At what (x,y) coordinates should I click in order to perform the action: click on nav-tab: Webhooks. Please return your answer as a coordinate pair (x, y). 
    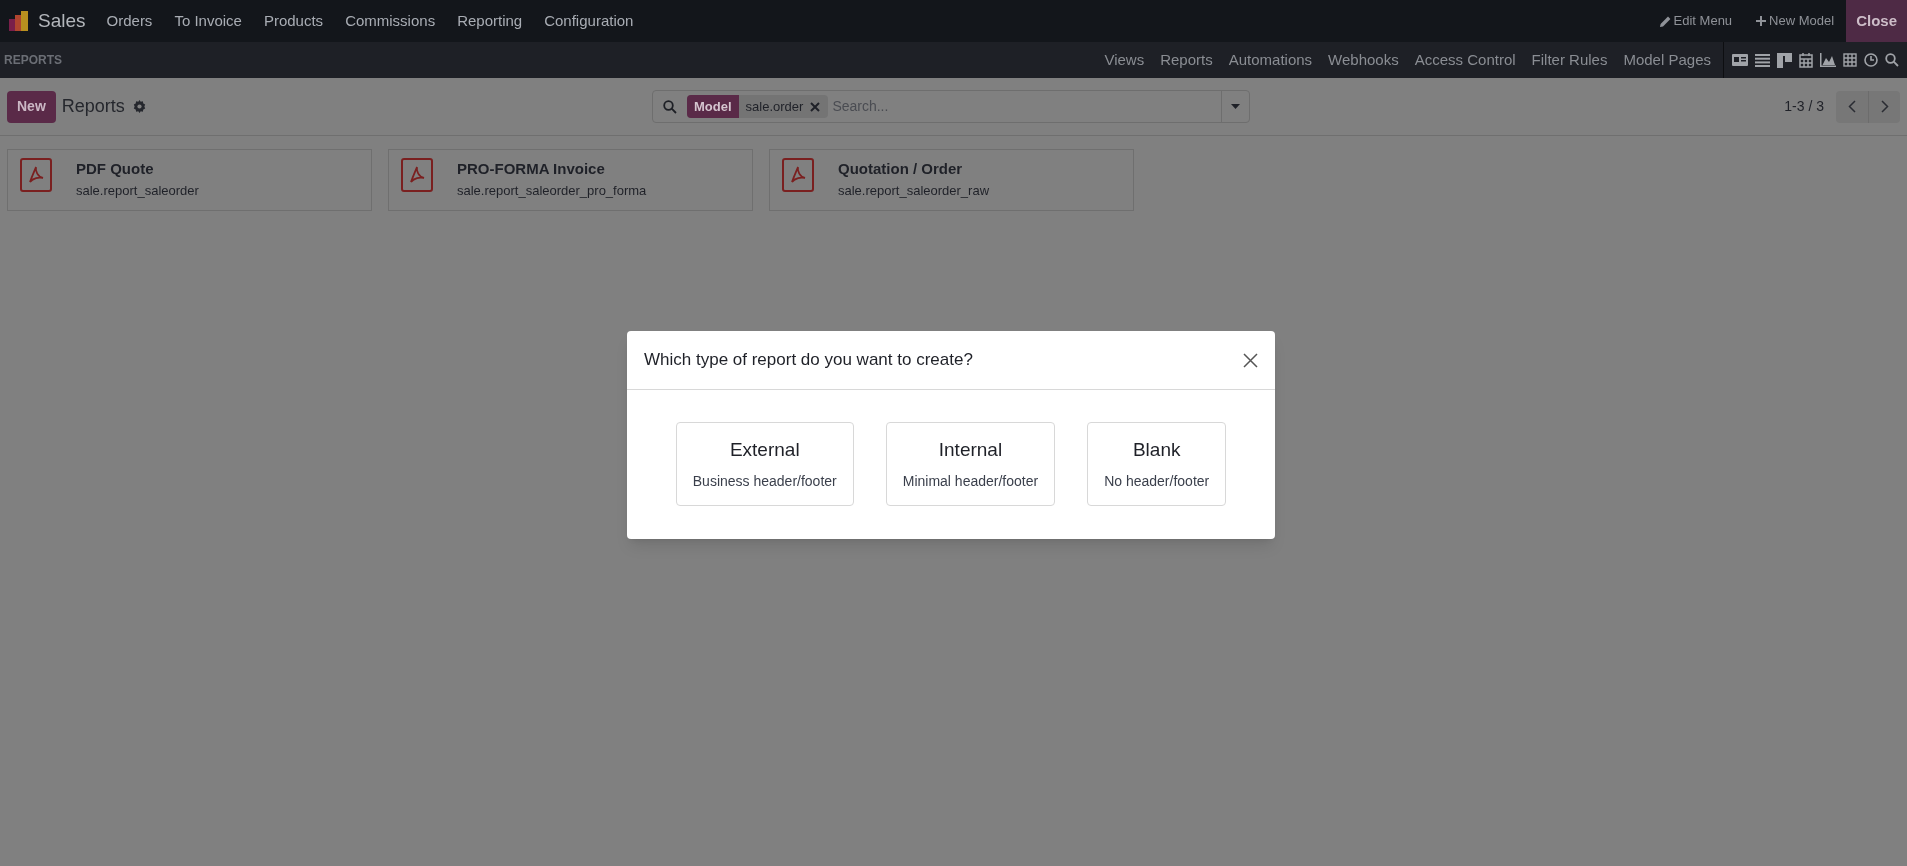
    Looking at the image, I should click on (1363, 60).